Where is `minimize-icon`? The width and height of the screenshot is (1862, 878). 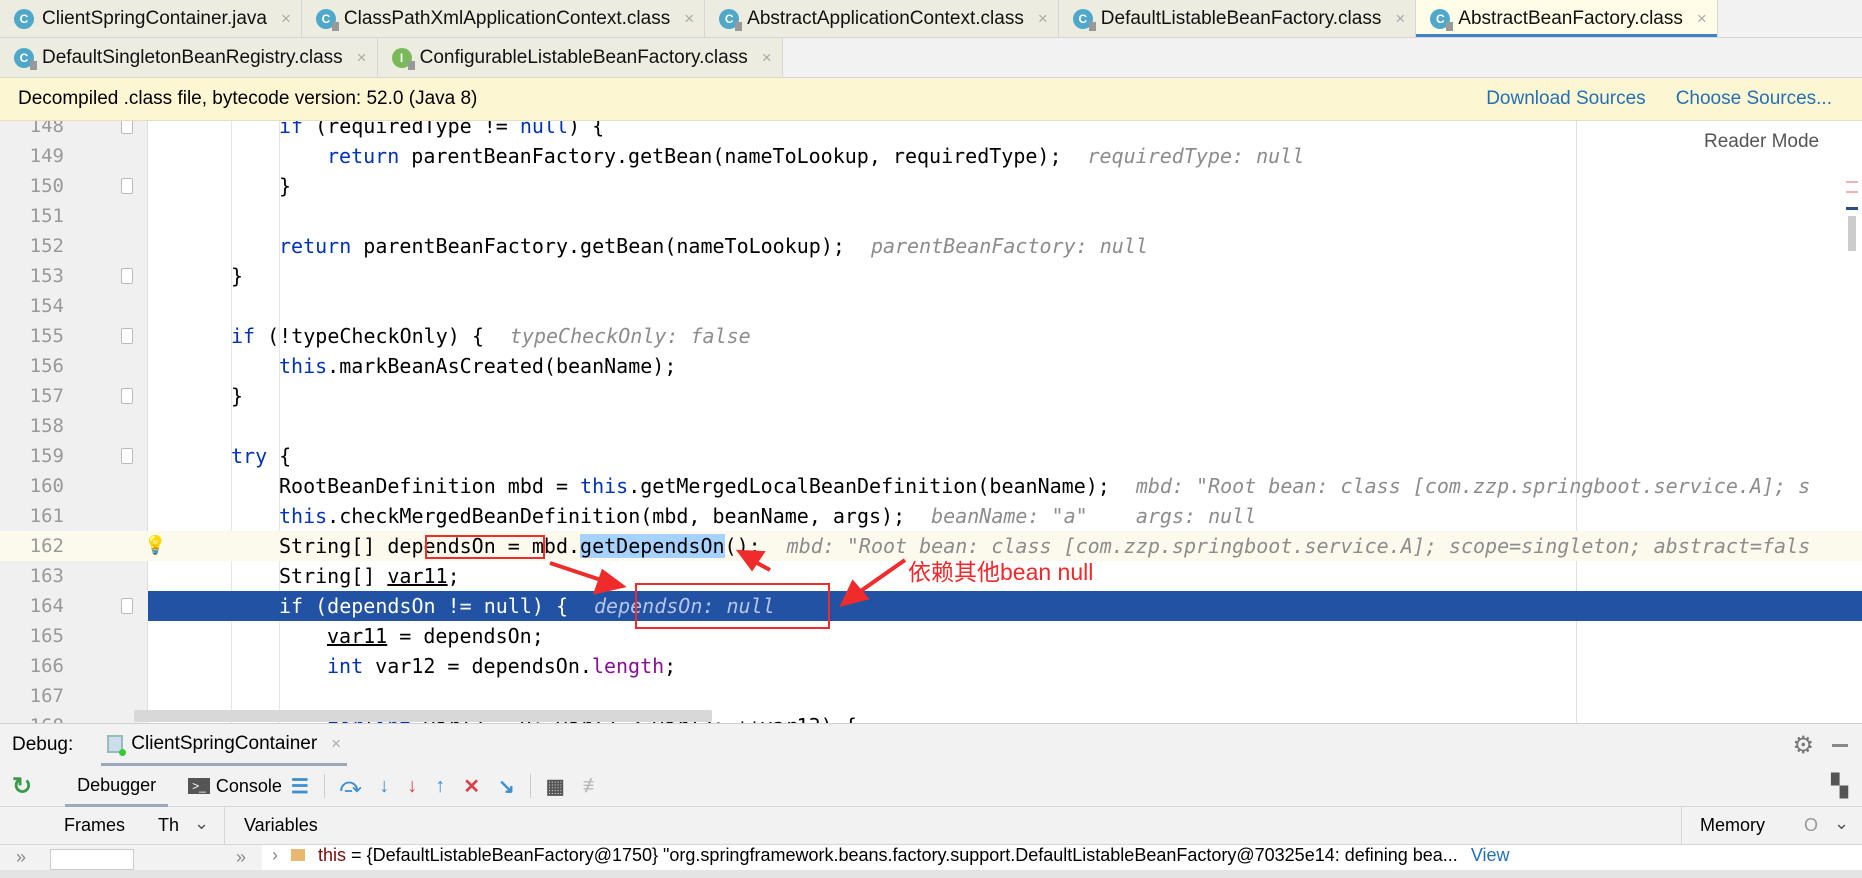
minimize-icon is located at coordinates (1840, 745).